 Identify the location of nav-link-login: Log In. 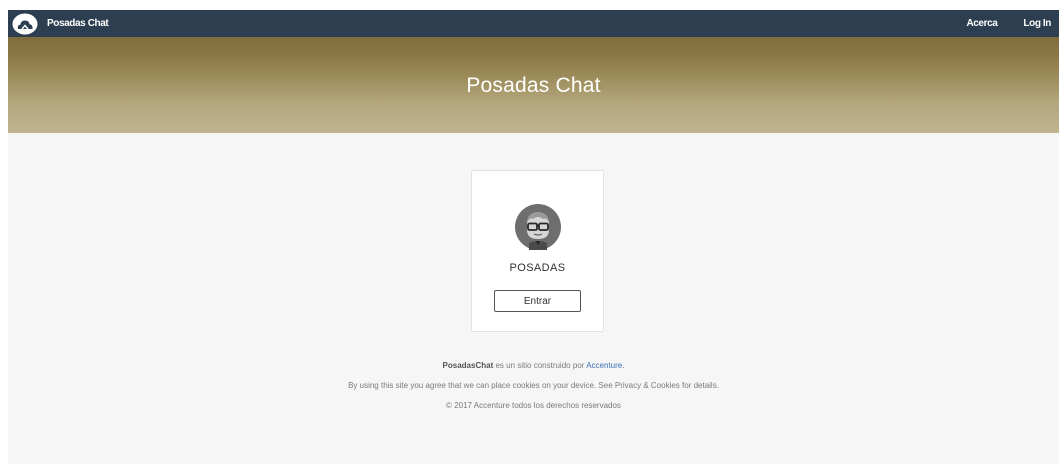
(1037, 23).